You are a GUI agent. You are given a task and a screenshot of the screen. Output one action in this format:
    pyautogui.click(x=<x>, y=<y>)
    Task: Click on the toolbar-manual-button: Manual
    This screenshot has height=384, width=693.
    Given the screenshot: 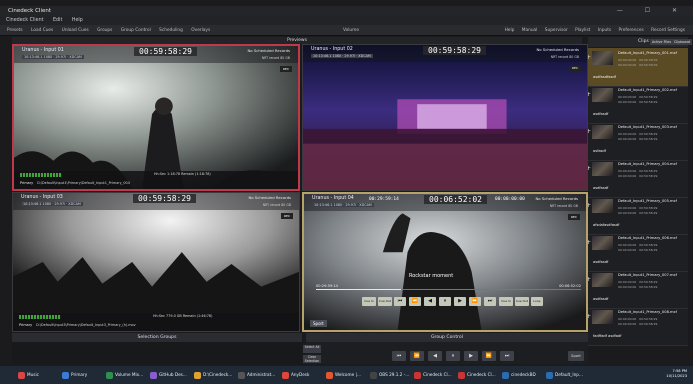 What is the action you would take?
    pyautogui.click(x=530, y=30)
    